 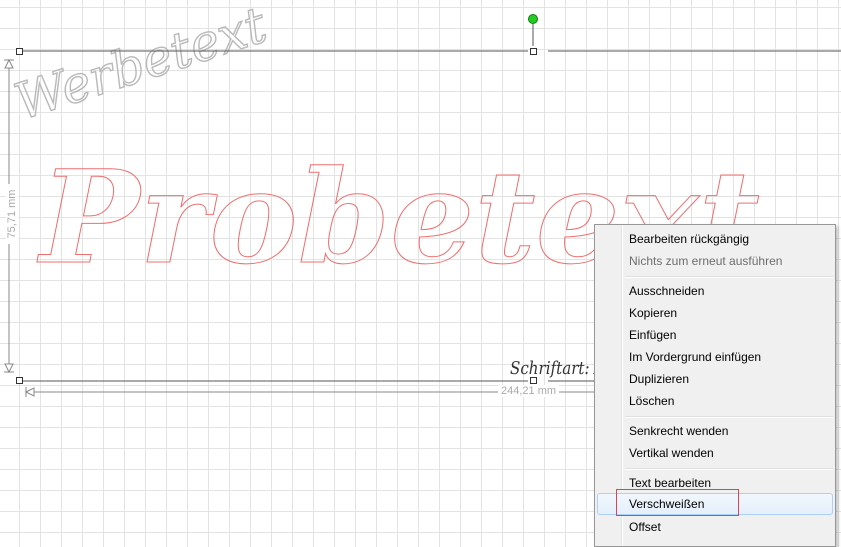 What do you see at coordinates (12, 214) in the screenshot?
I see `height-dimension-label: 75,71 mm` at bounding box center [12, 214].